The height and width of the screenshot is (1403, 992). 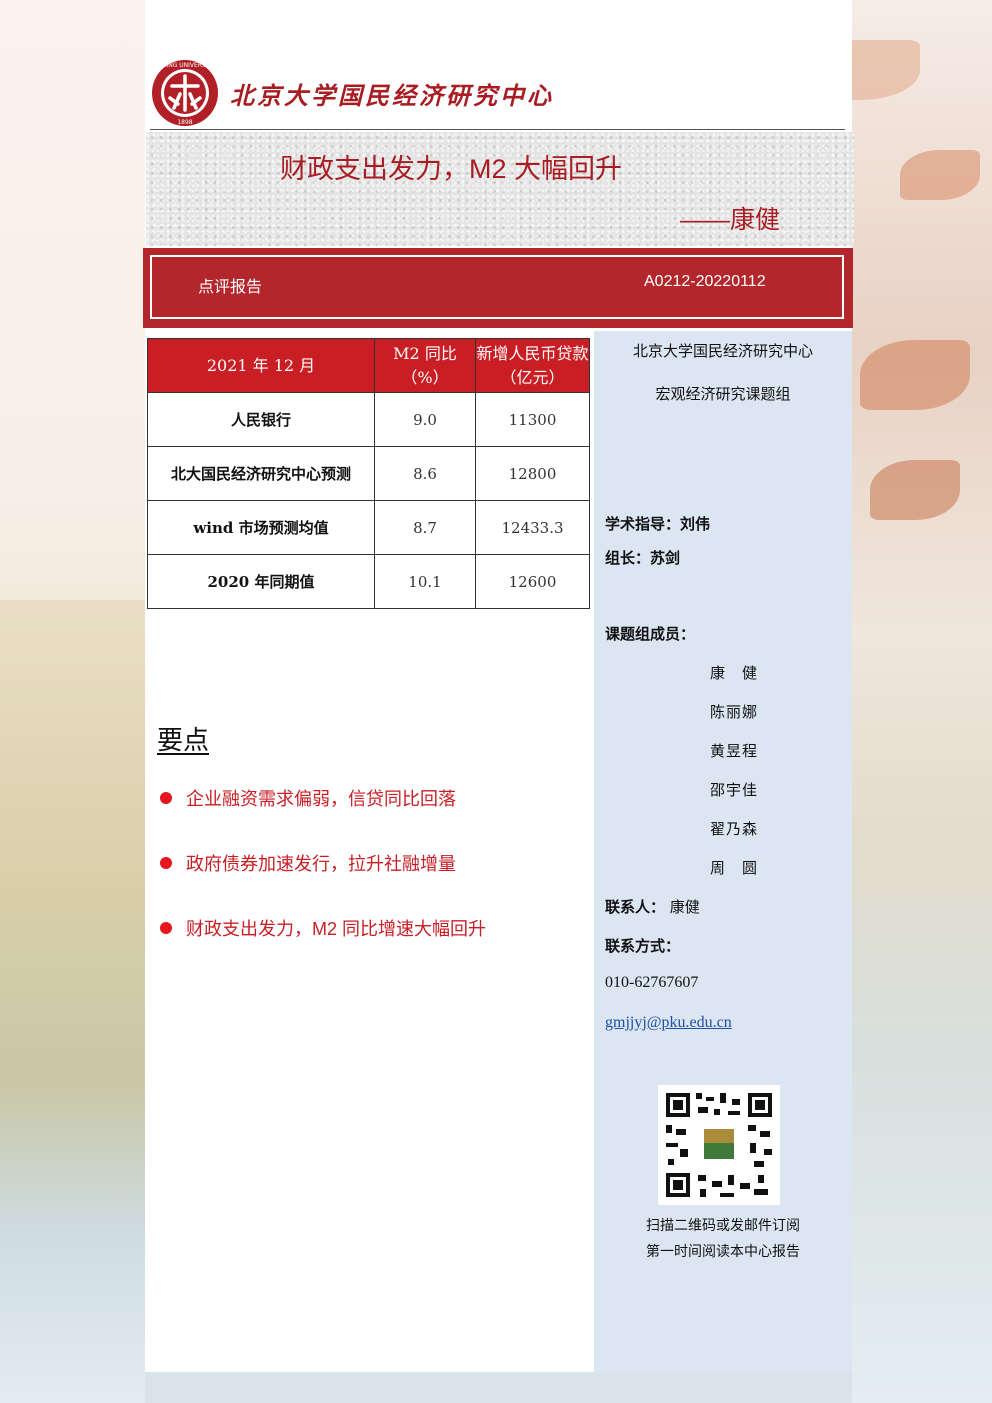 I want to click on table-header-period: 2021 年 12 月, so click(x=261, y=365).